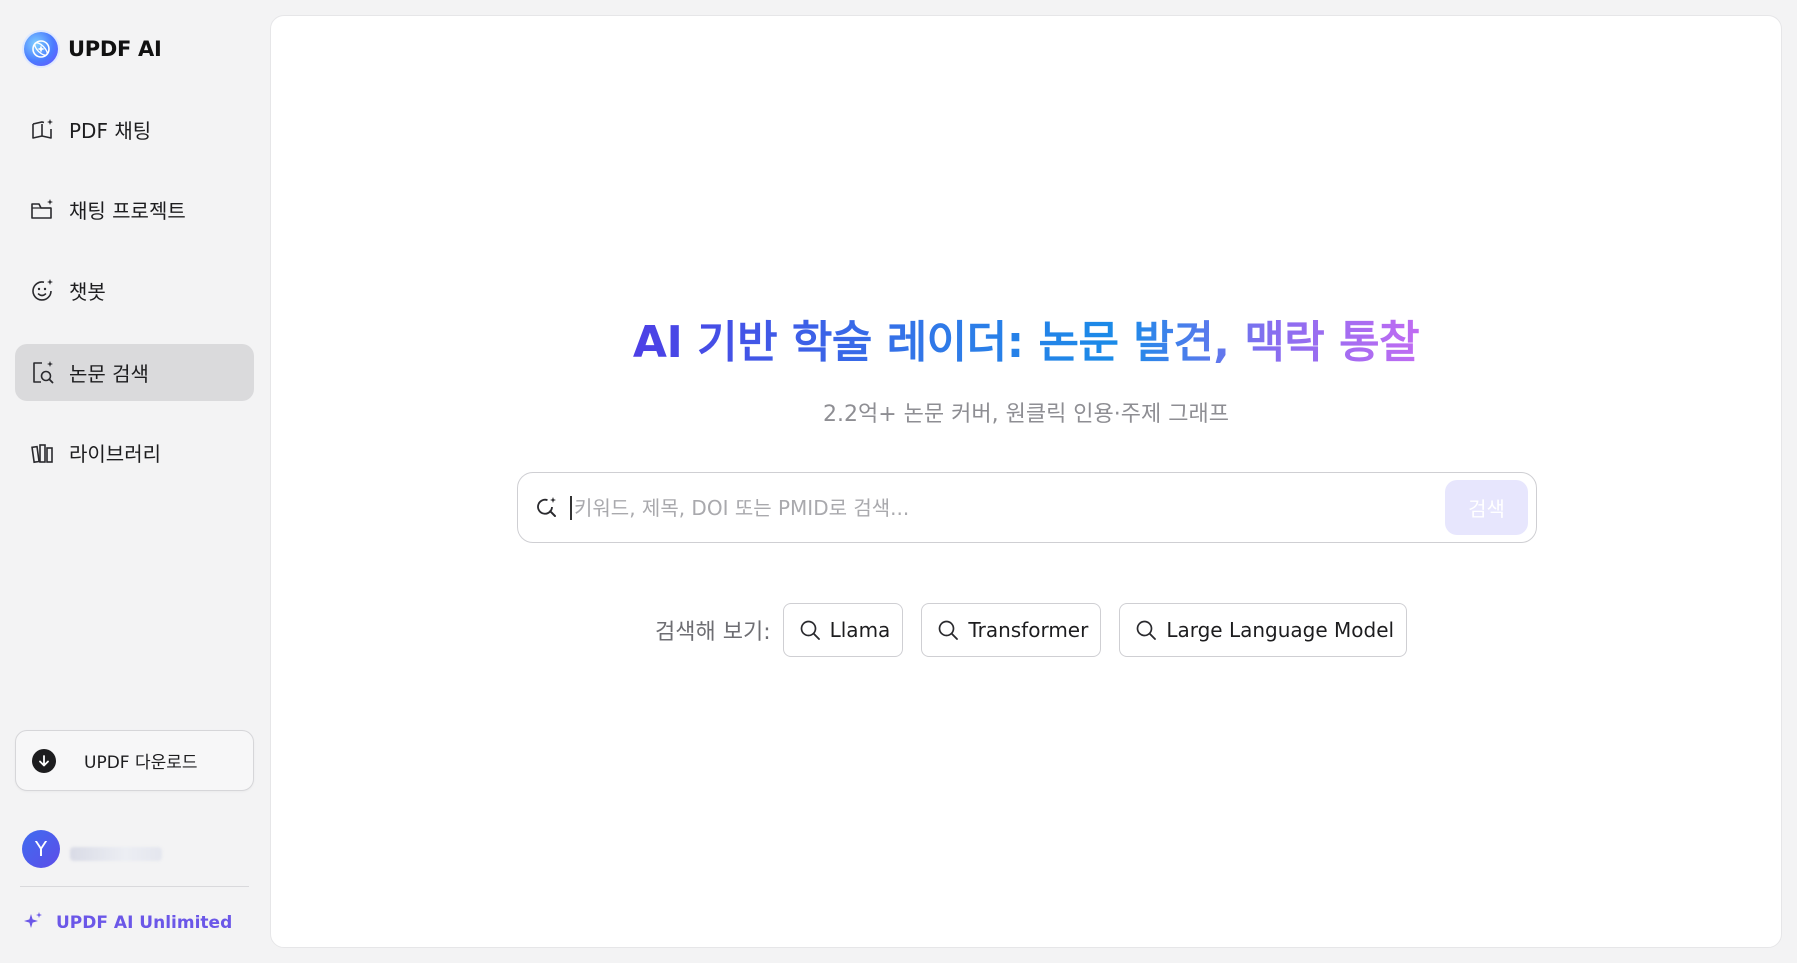 The width and height of the screenshot is (1797, 963). What do you see at coordinates (860, 630) in the screenshot?
I see `chip-label: Llama` at bounding box center [860, 630].